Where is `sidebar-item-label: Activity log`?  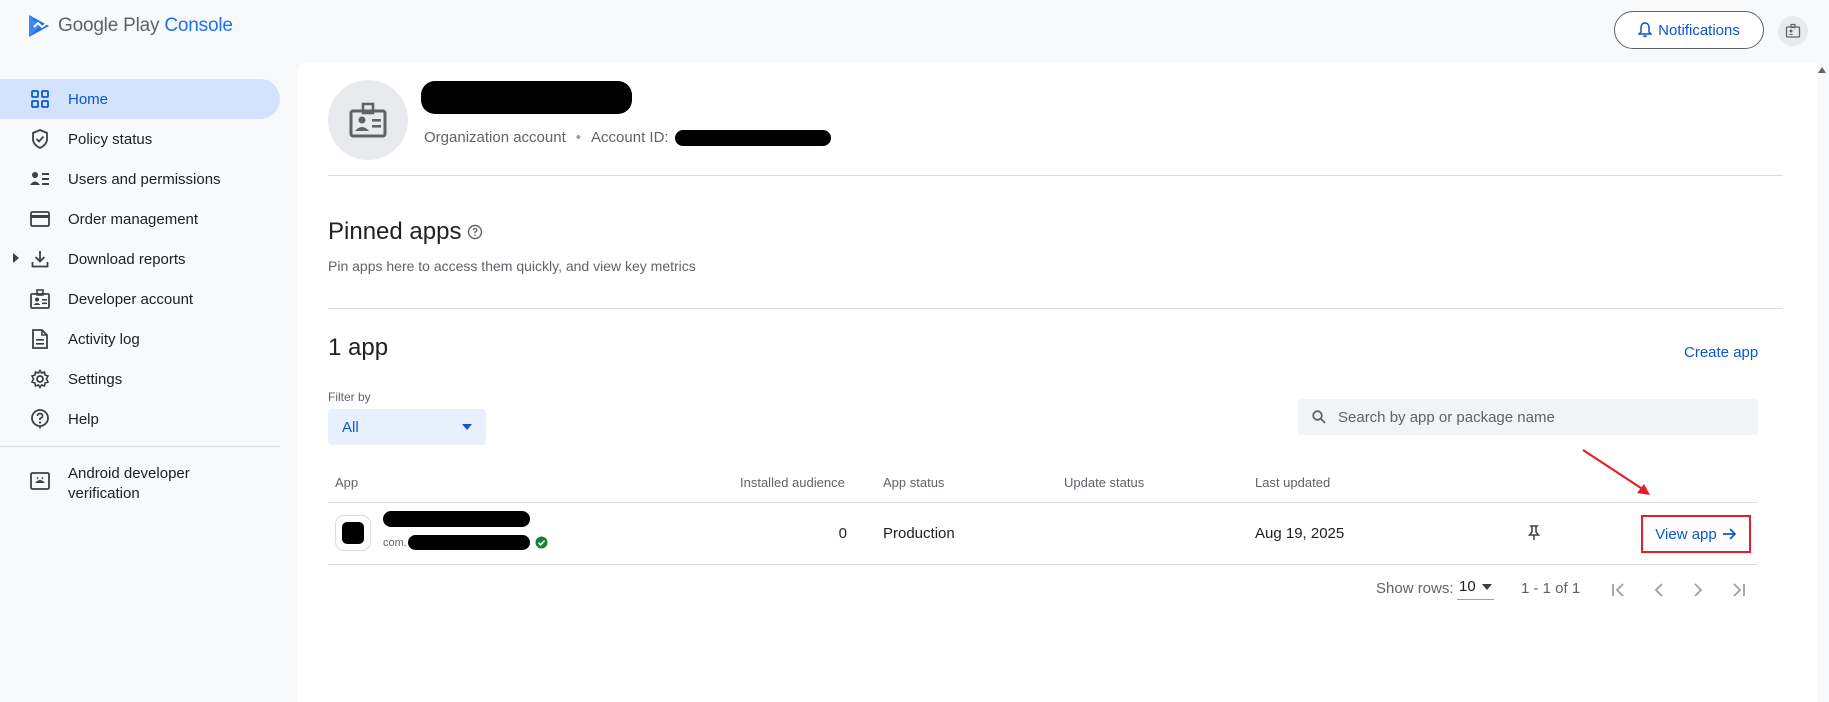
sidebar-item-label: Activity log is located at coordinates (104, 339).